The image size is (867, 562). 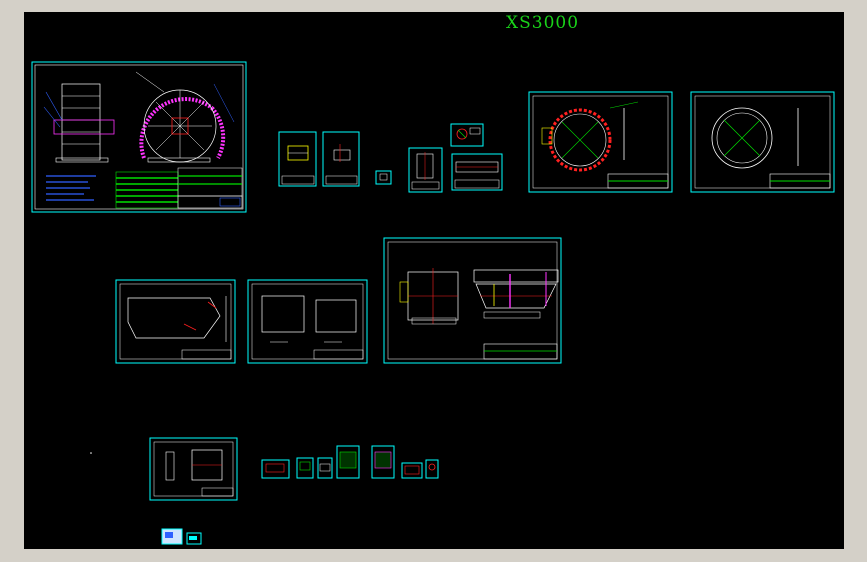 What do you see at coordinates (762, 142) in the screenshot?
I see `sheet-ring-plate` at bounding box center [762, 142].